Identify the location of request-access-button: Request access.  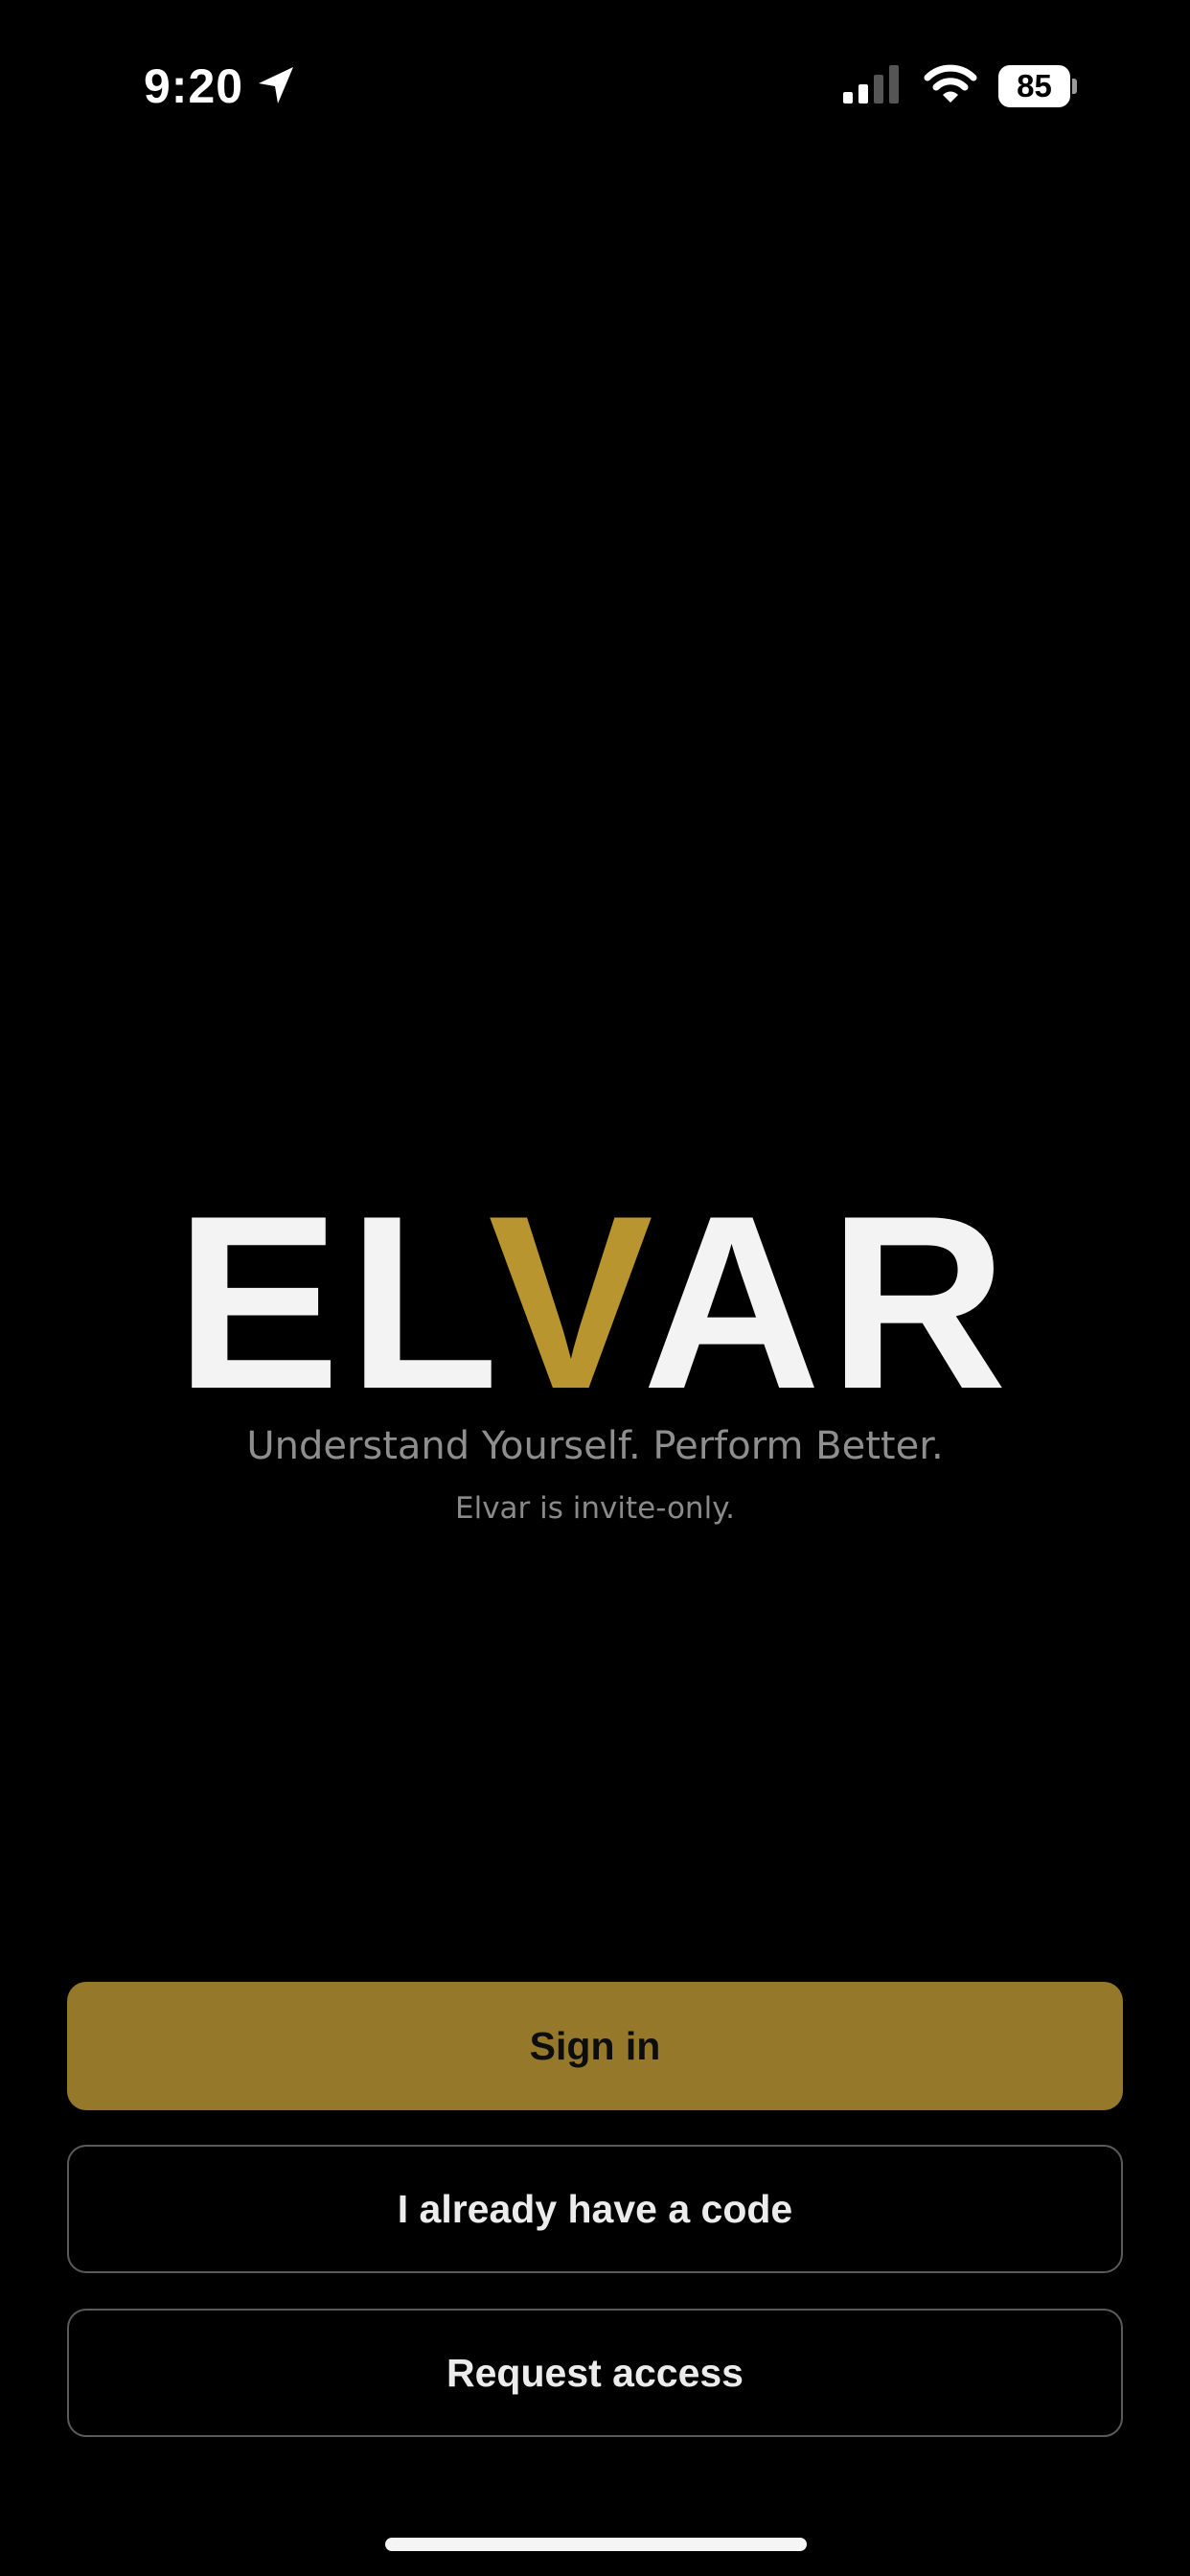
(595, 2373).